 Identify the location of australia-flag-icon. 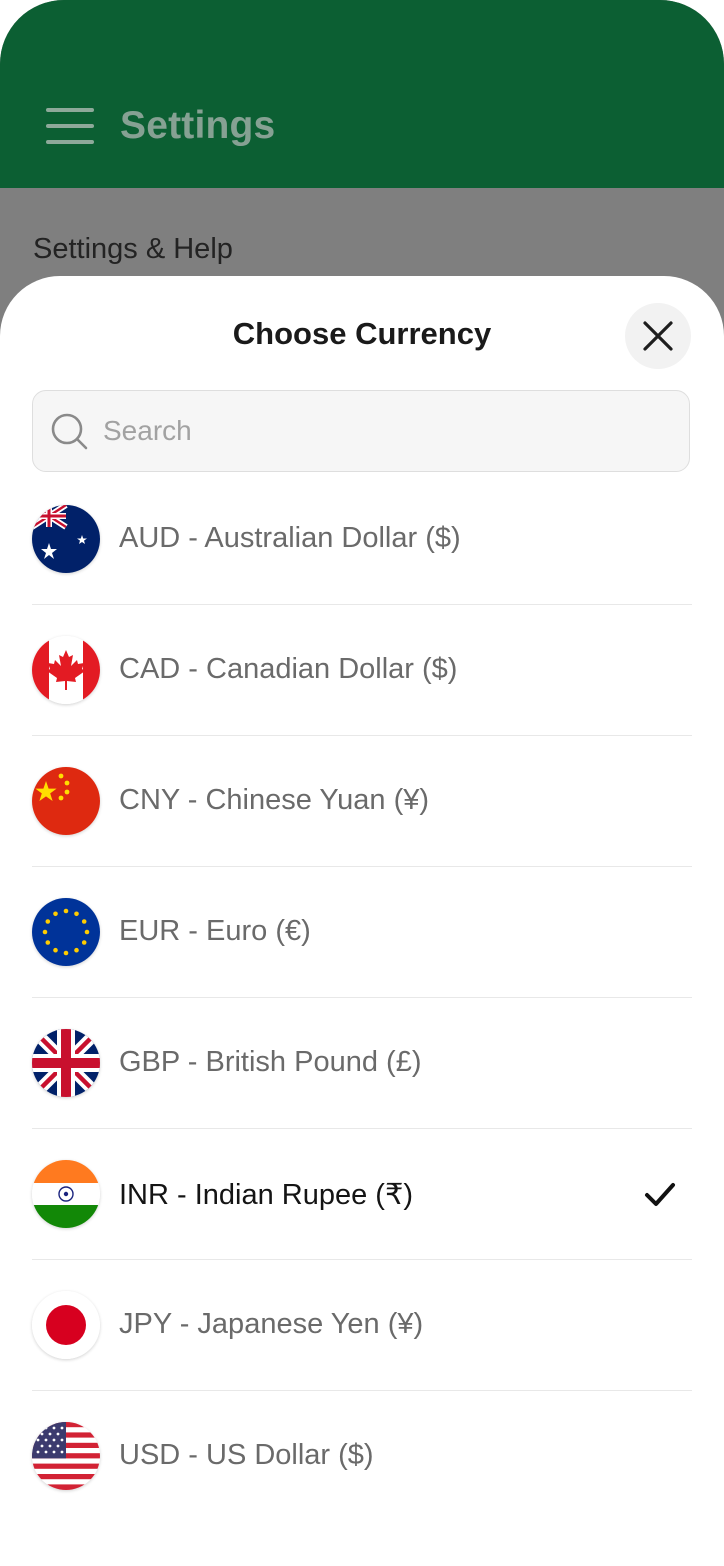
(66, 539).